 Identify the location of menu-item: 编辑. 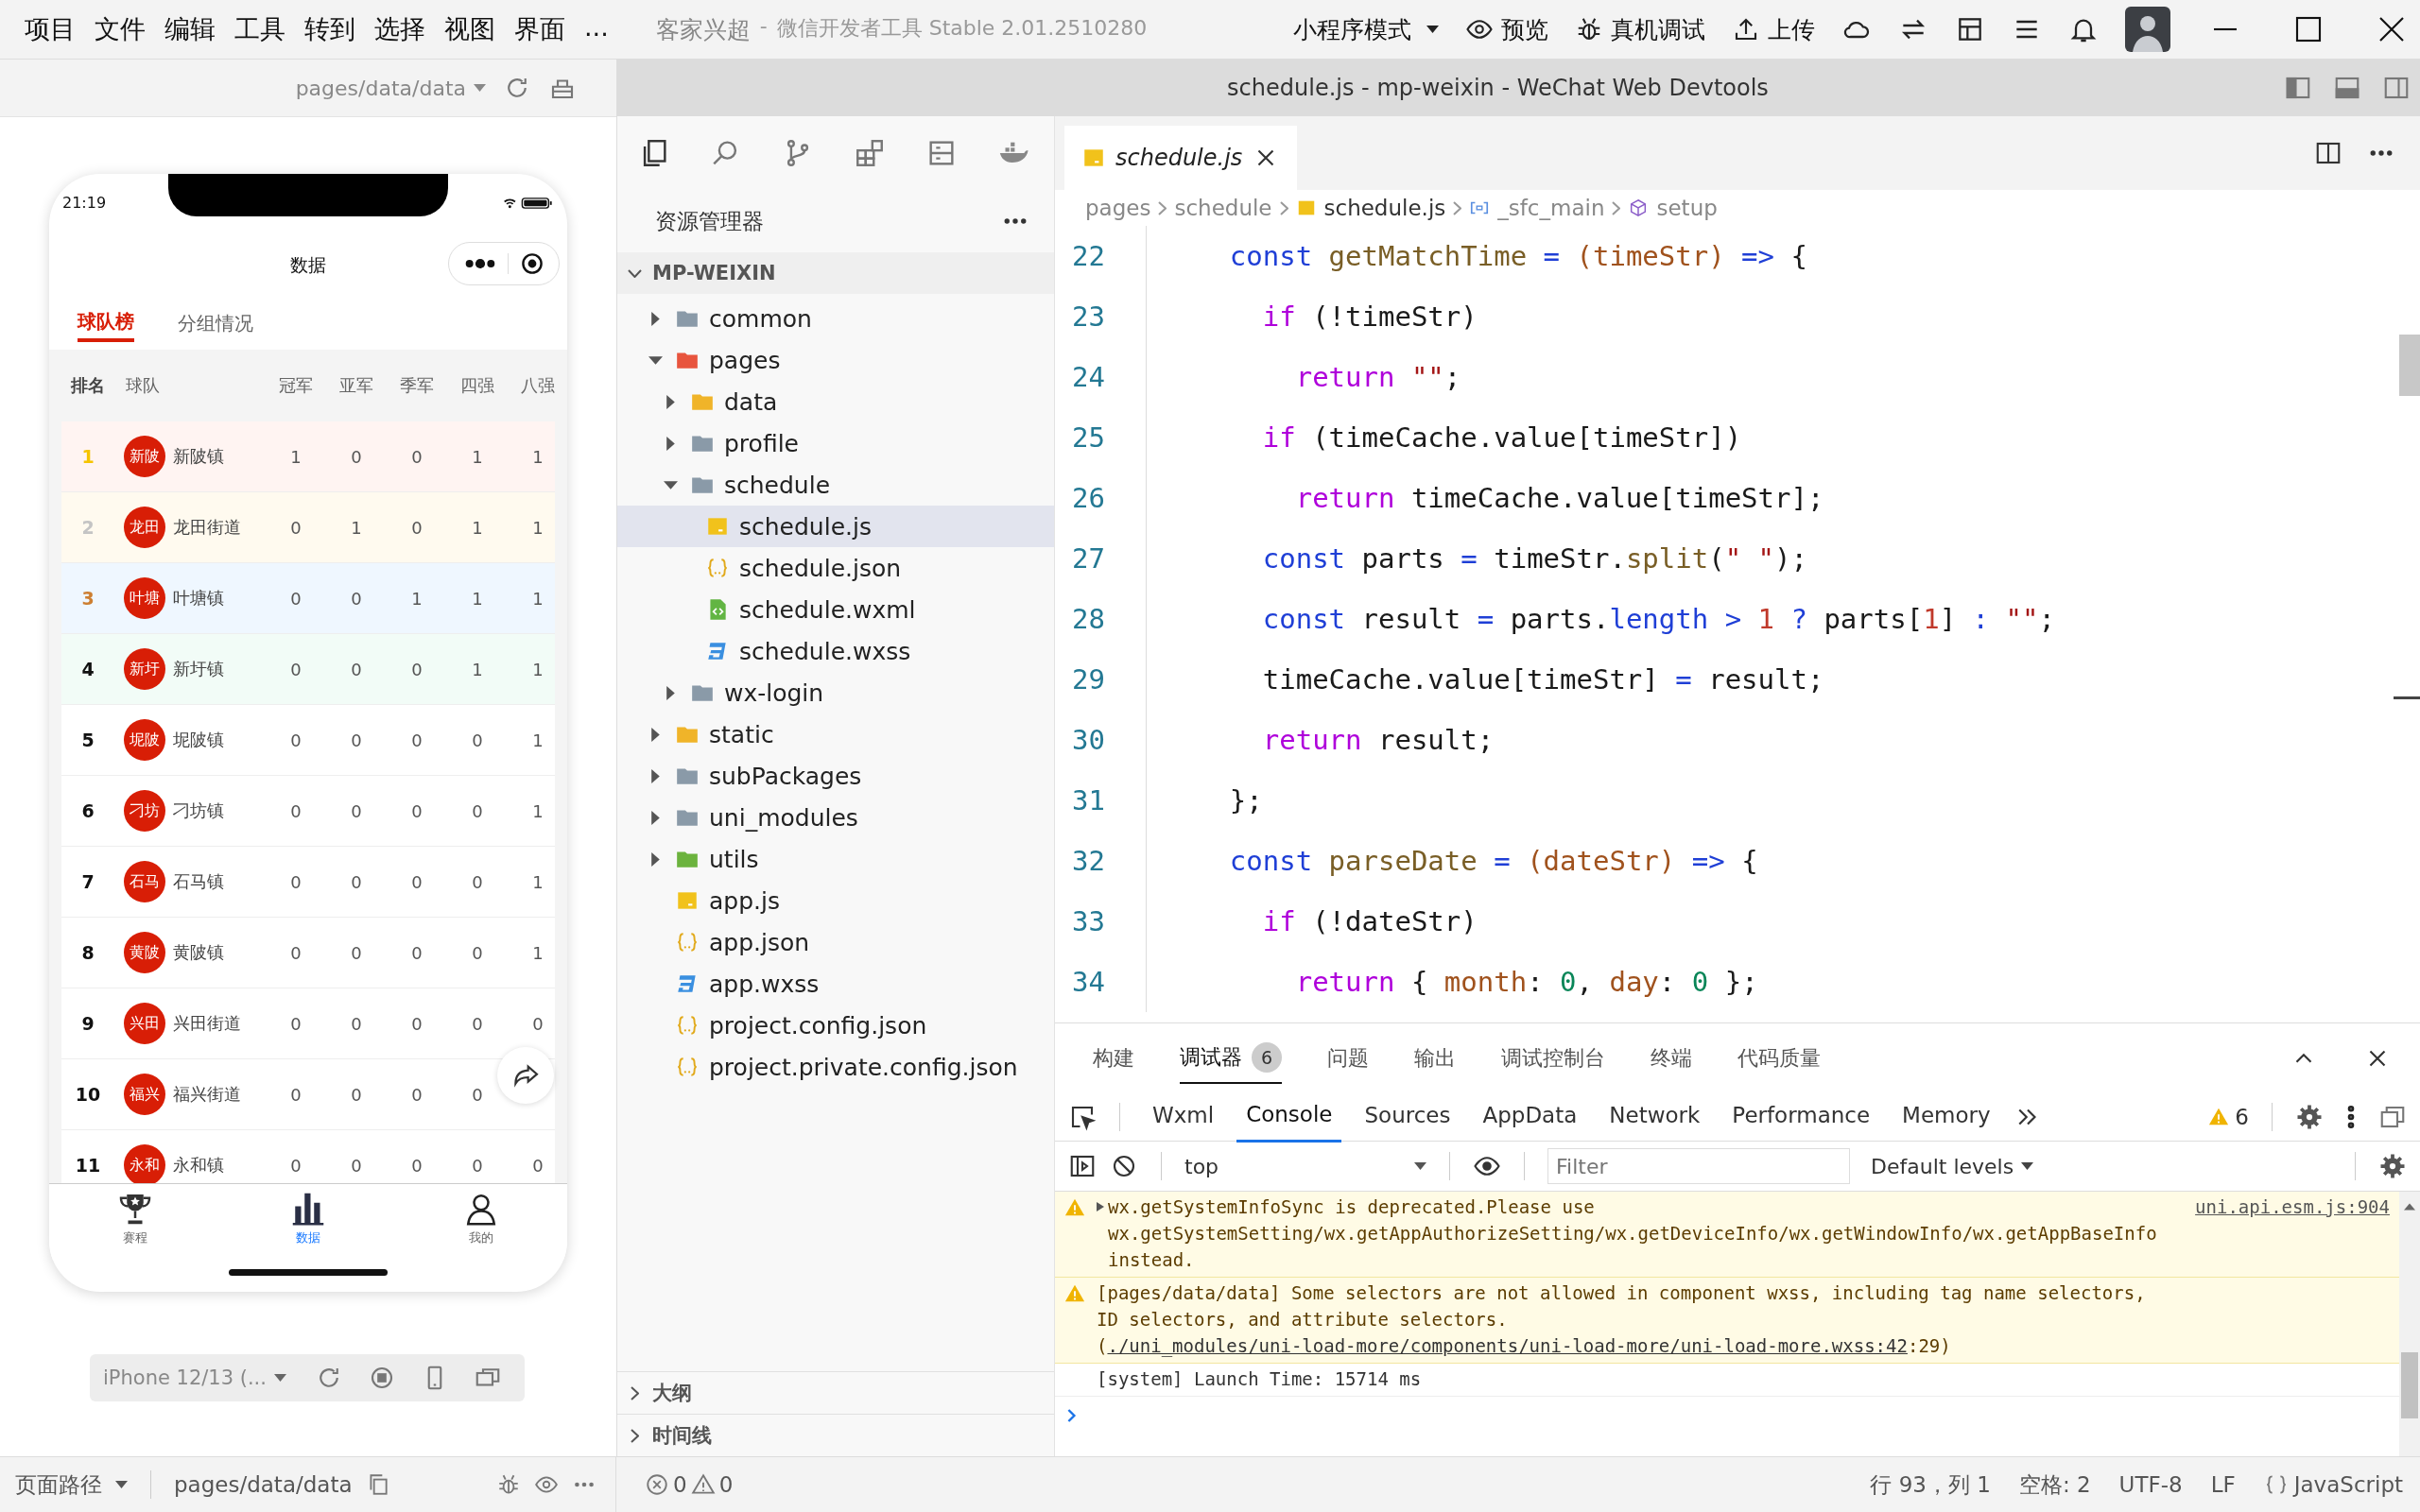
(190, 29).